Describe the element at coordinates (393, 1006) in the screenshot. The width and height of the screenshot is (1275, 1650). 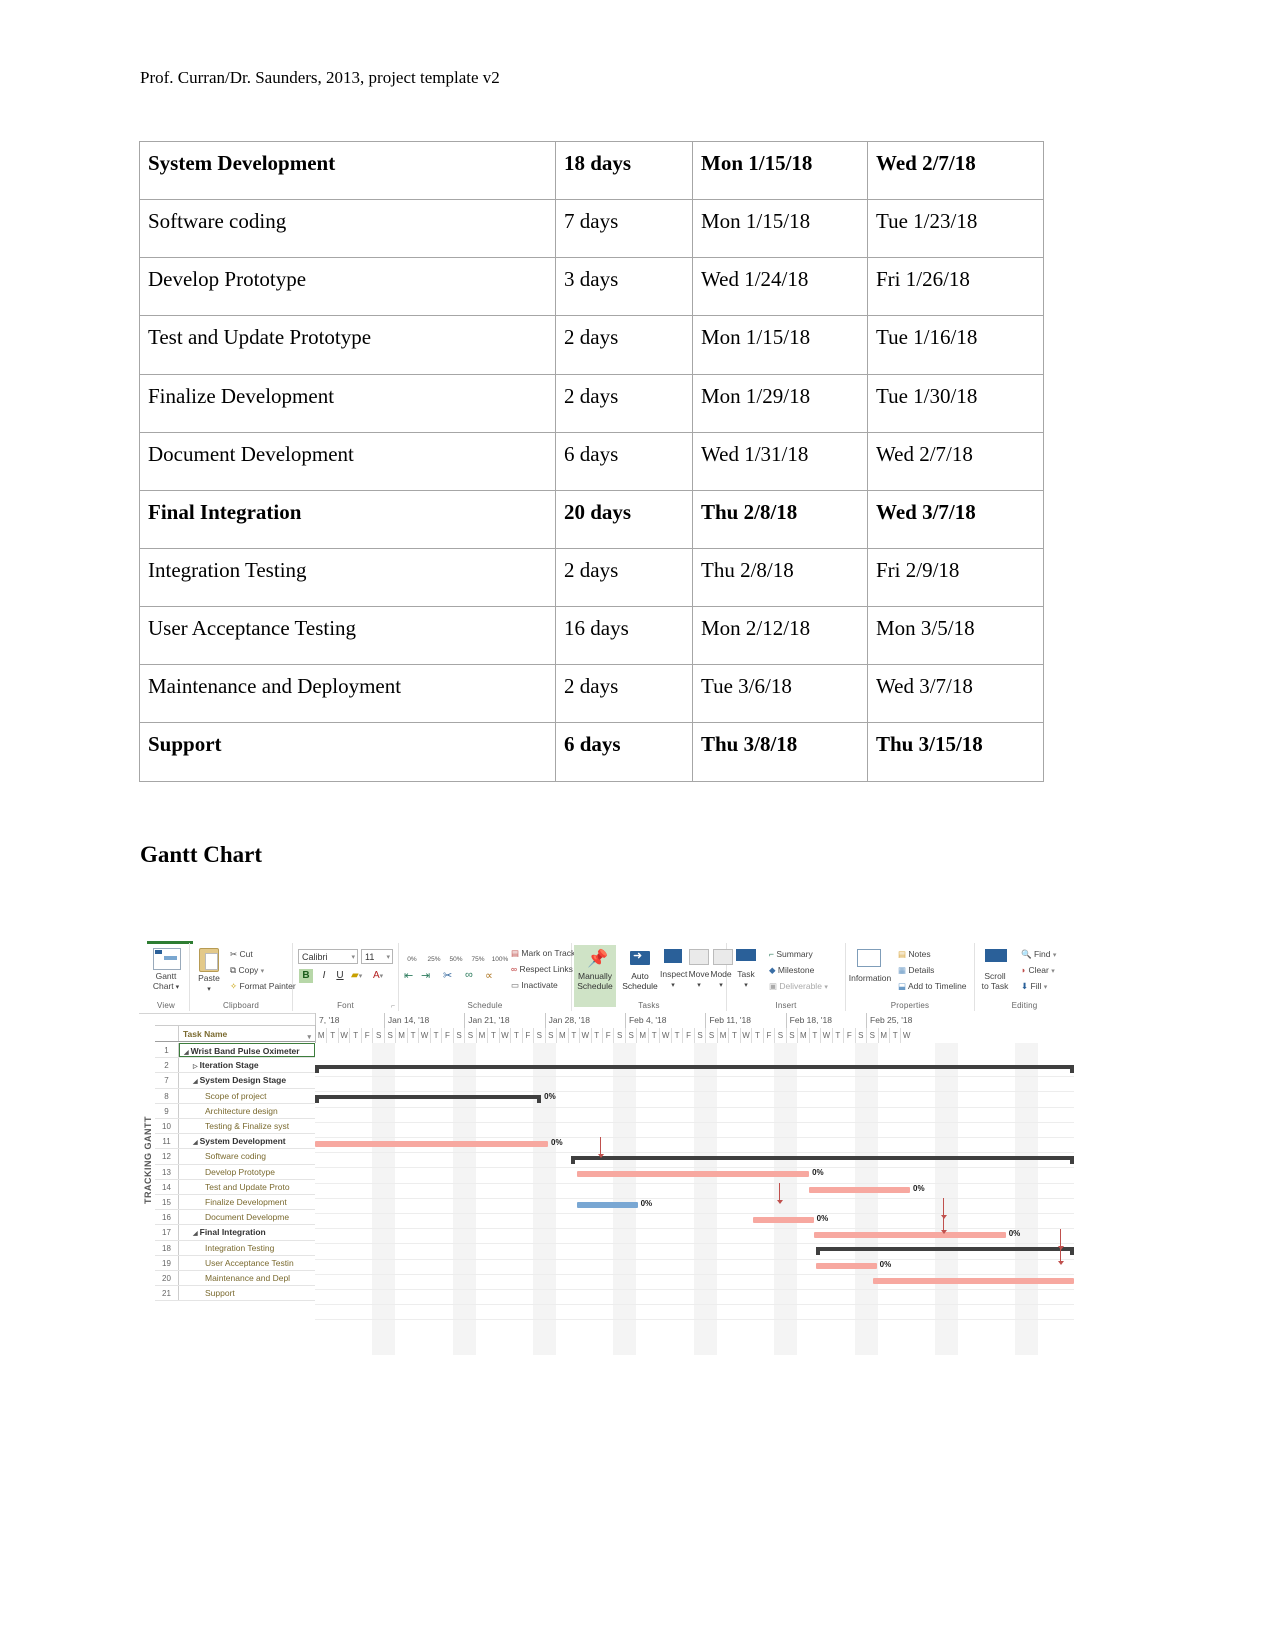
I see `font-dialog-launcher-icon: ⌐` at that location.